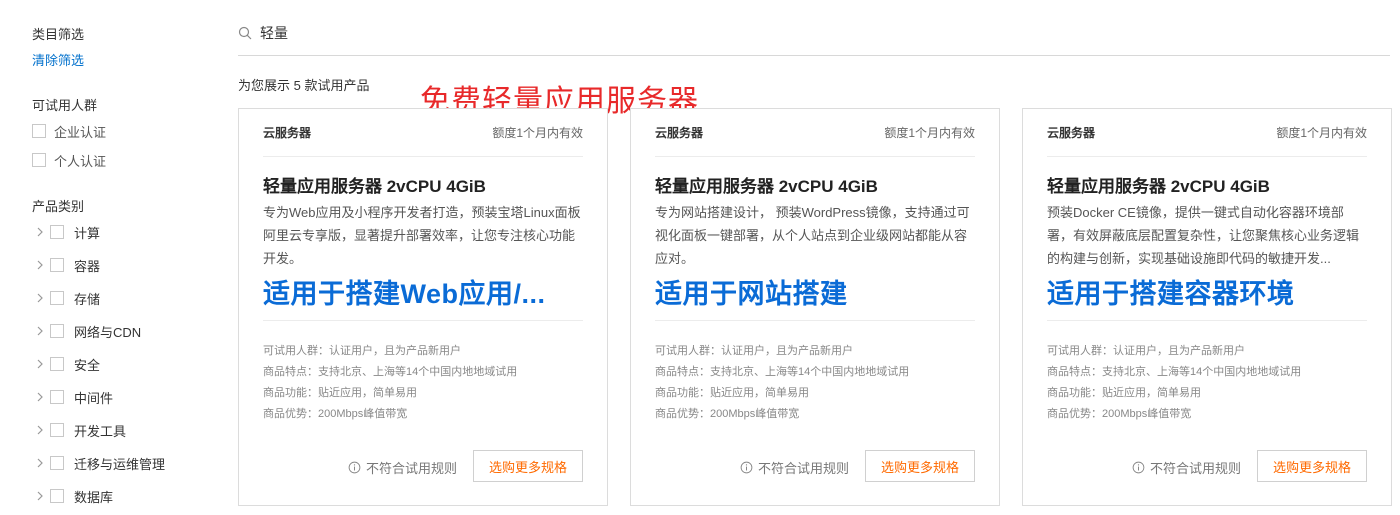  Describe the element at coordinates (94, 497) in the screenshot. I see `category-label: 数据库` at that location.